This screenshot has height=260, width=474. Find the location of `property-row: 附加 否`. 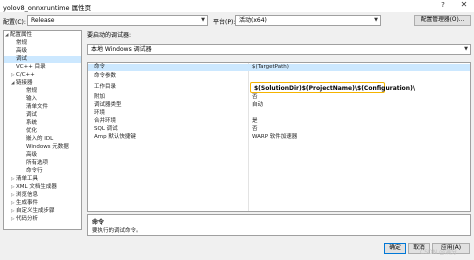

property-row: 附加 否 is located at coordinates (279, 97).